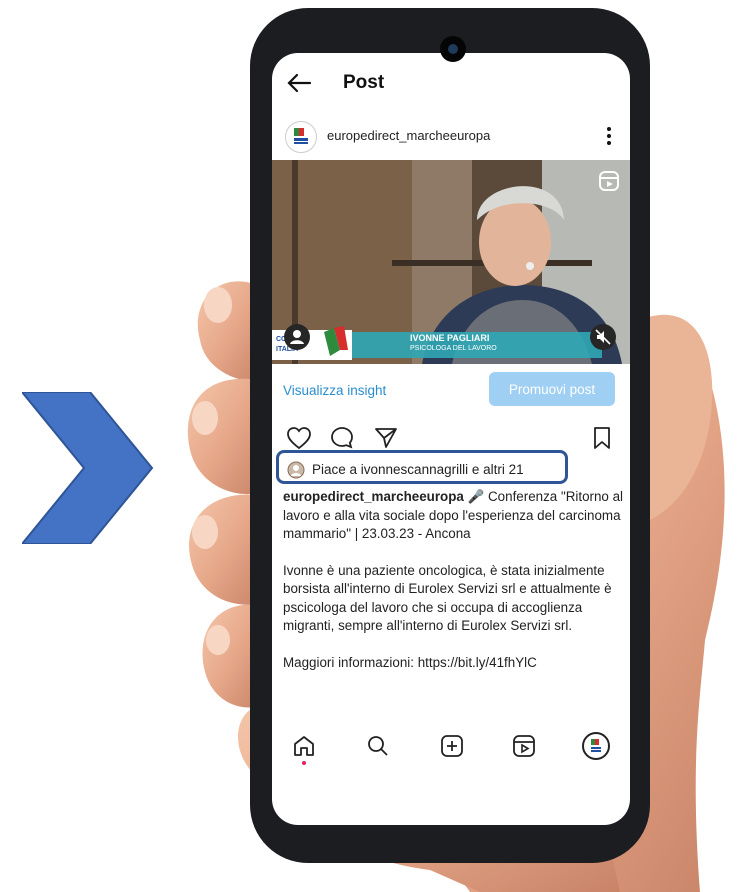 The image size is (739, 892). Describe the element at coordinates (378, 746) in the screenshot. I see `search-icon` at that location.